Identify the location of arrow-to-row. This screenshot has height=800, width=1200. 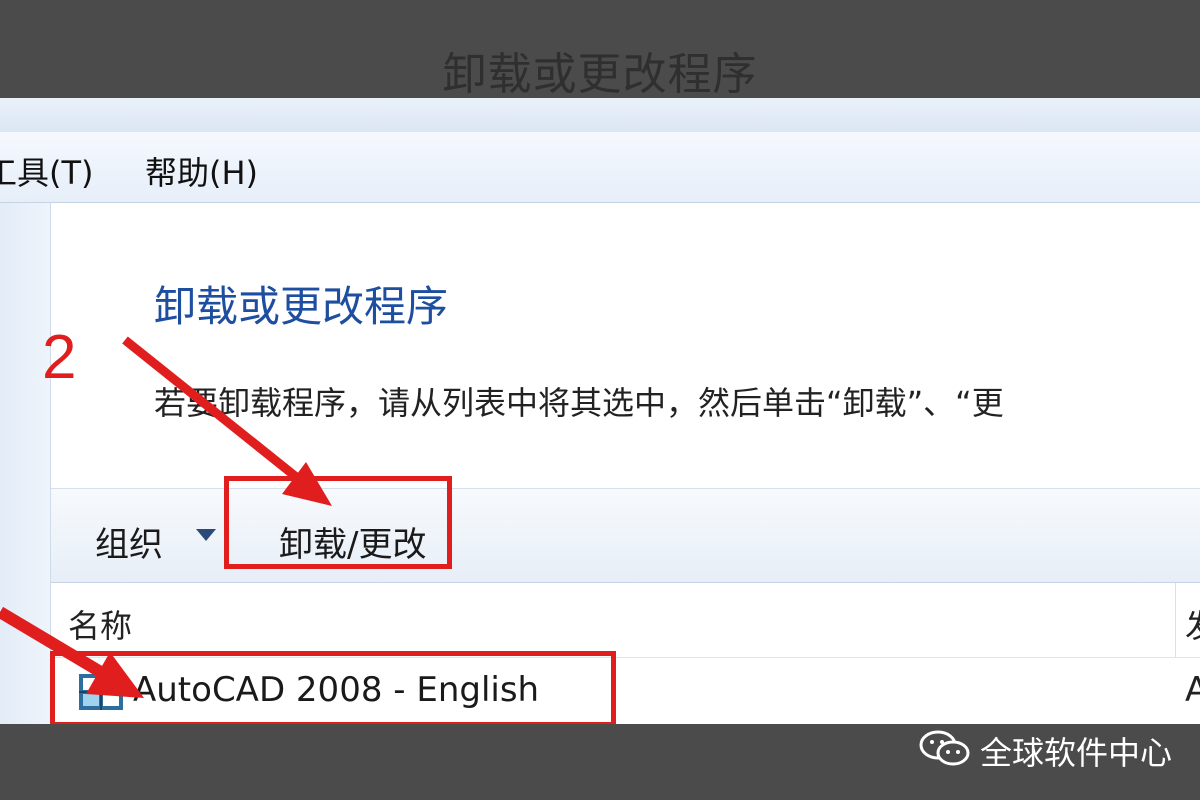
(72, 652).